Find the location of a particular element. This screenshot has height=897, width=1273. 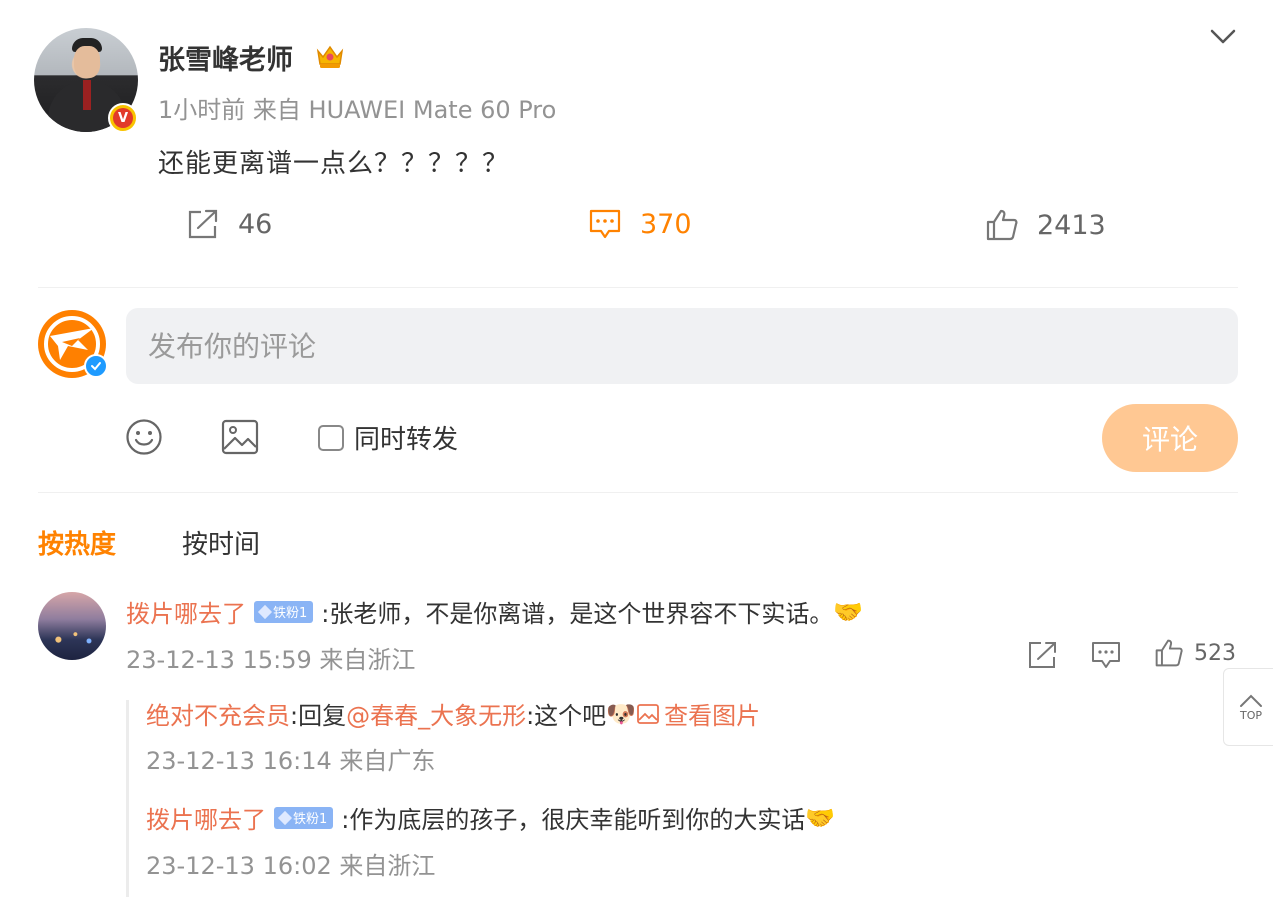

commenter-name: 拨片哪去了 is located at coordinates (186, 611).